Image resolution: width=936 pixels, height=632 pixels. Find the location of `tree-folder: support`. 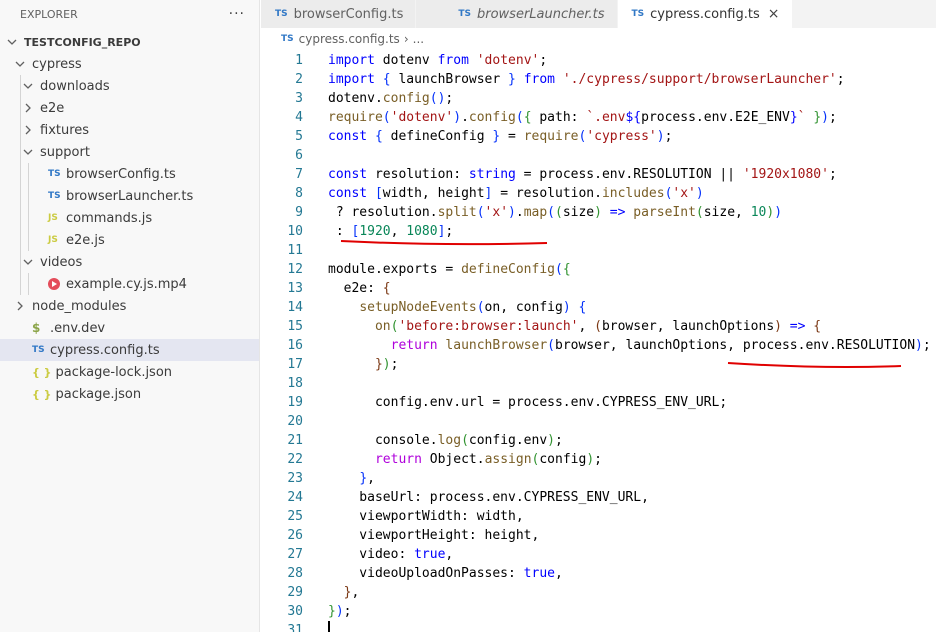

tree-folder: support is located at coordinates (129, 152).